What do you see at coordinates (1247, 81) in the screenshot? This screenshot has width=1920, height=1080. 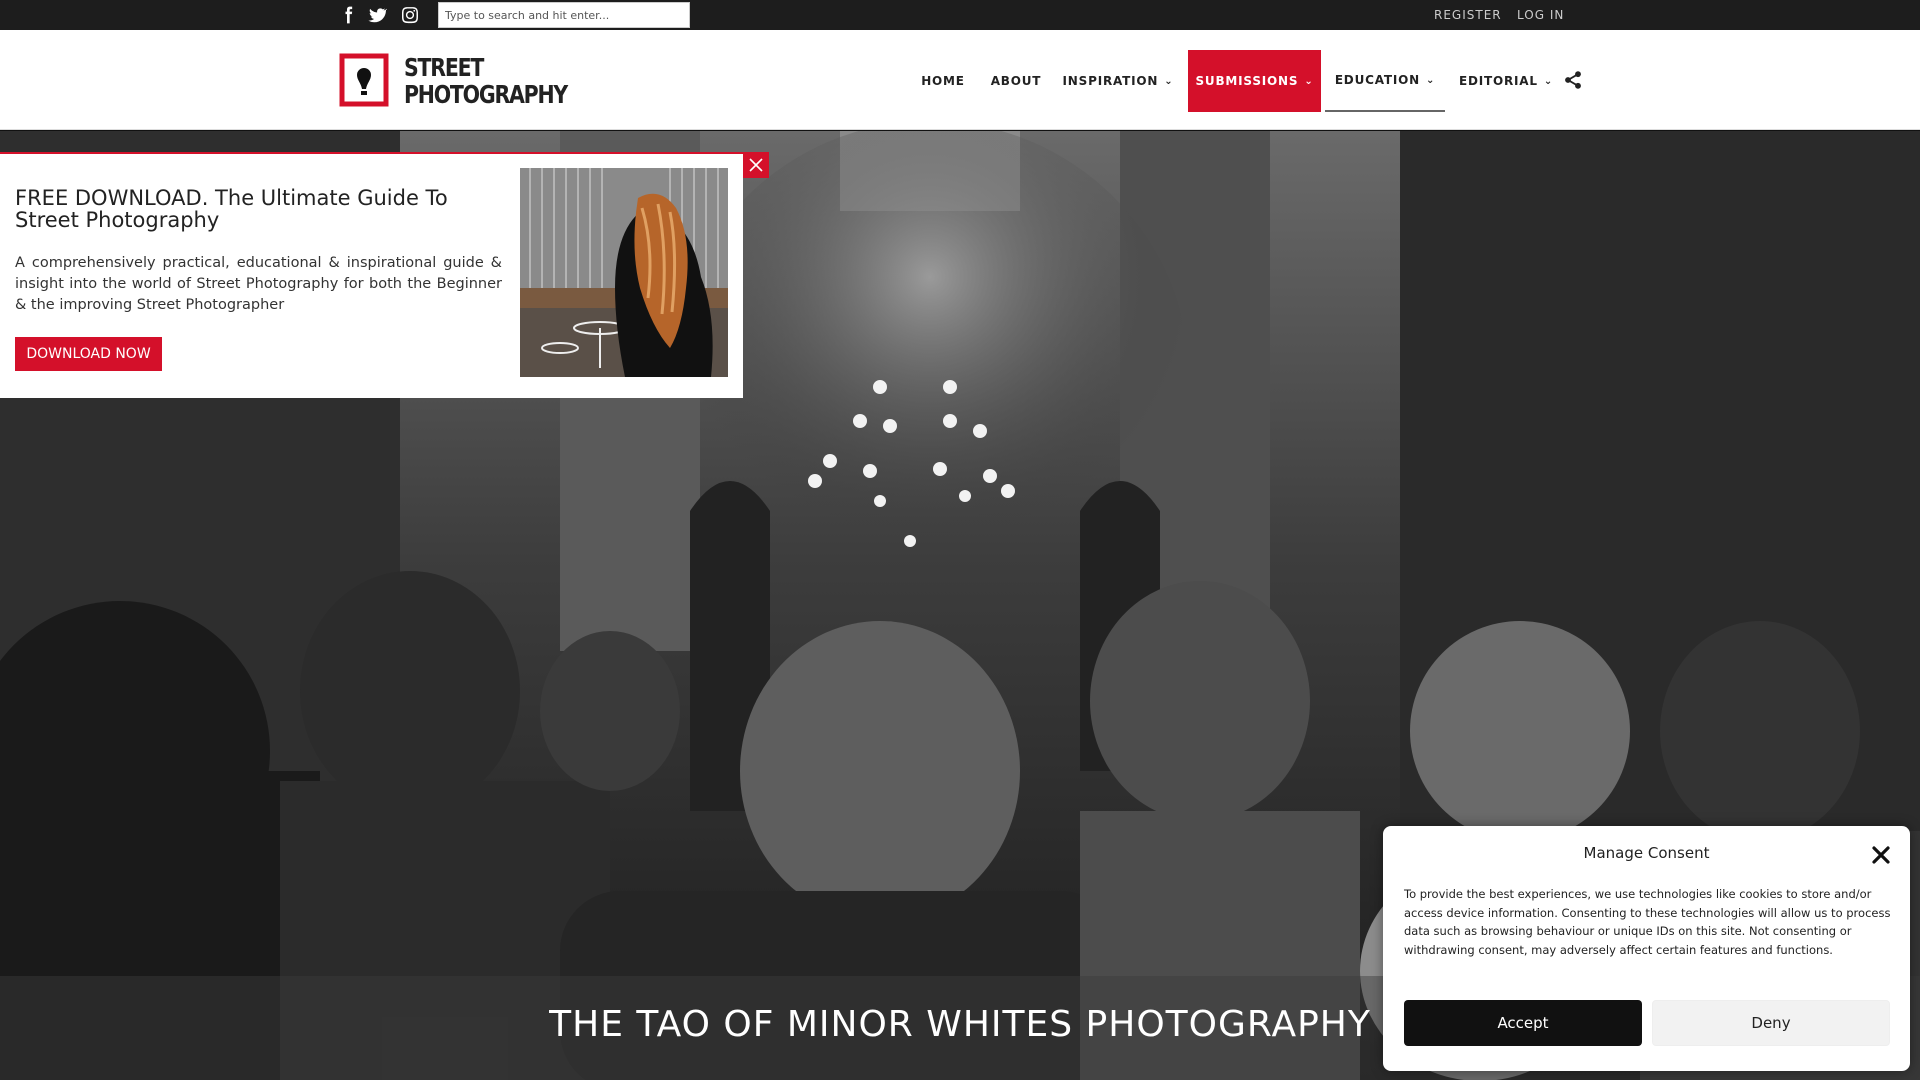 I see `nav-submissions-label: SUBMISSIONS` at bounding box center [1247, 81].